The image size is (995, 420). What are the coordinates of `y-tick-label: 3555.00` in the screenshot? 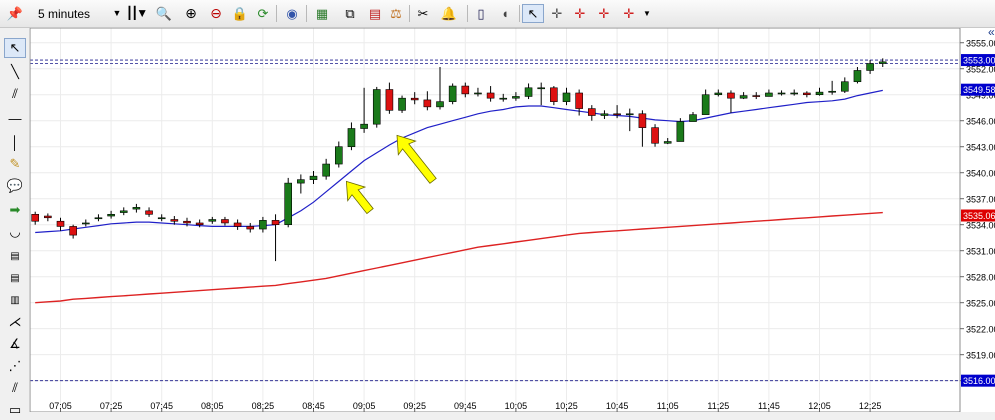 It's located at (980, 44).